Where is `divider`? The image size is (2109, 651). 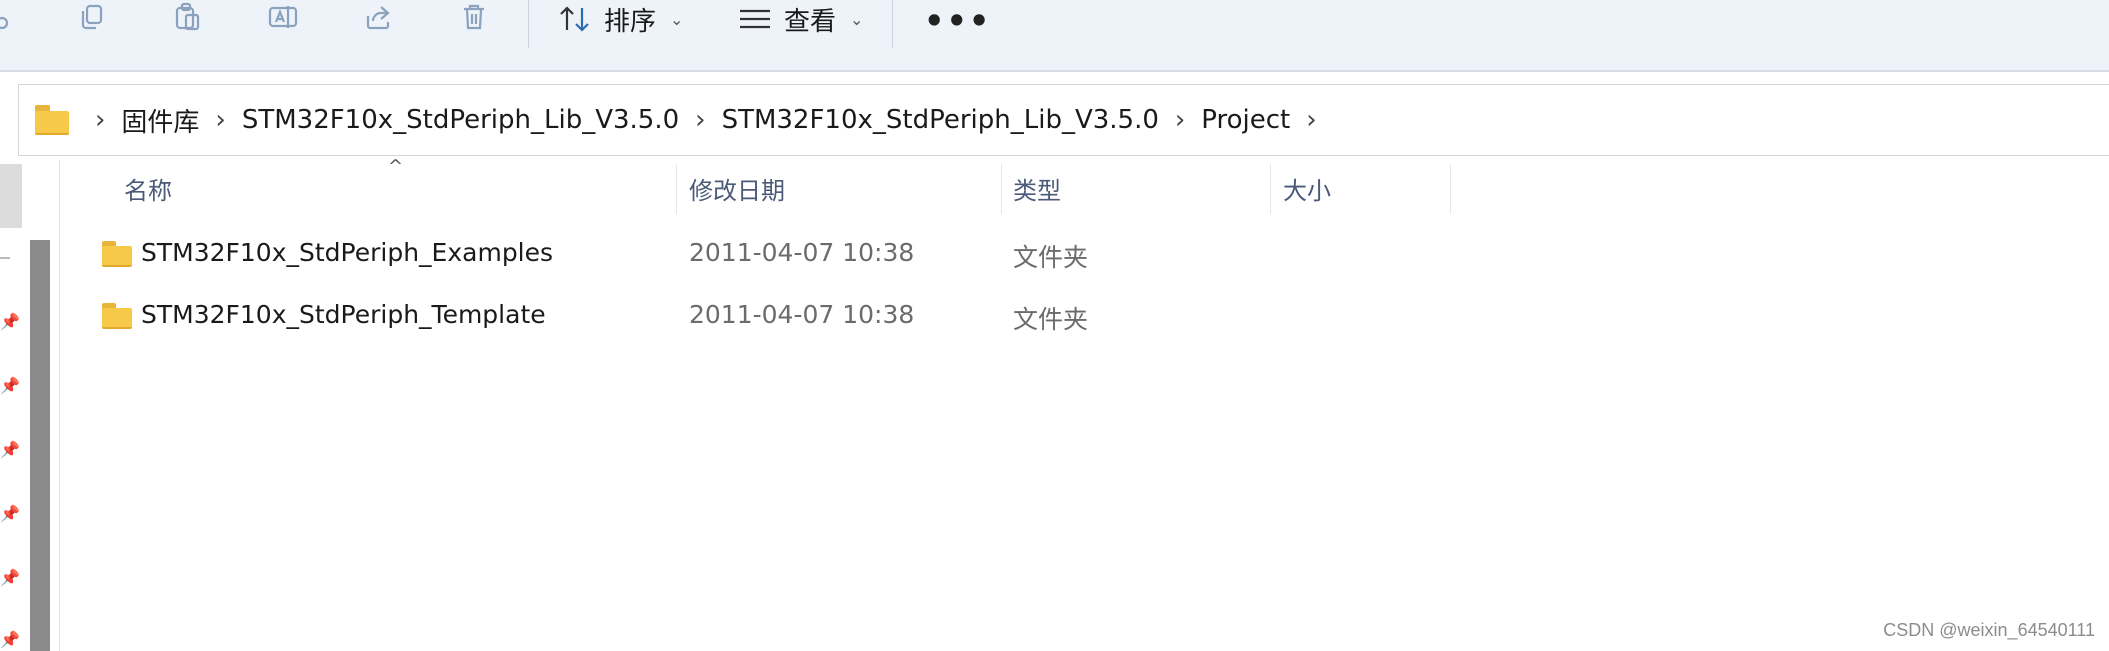 divider is located at coordinates (5, 258).